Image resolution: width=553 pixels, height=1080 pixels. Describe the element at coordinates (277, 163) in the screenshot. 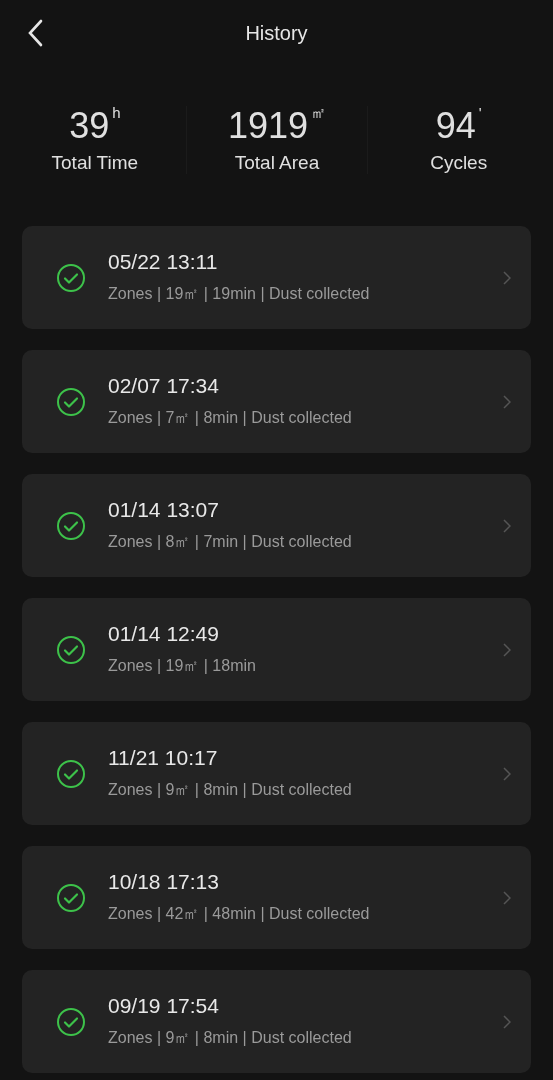

I see `stat-label: Total Area` at that location.